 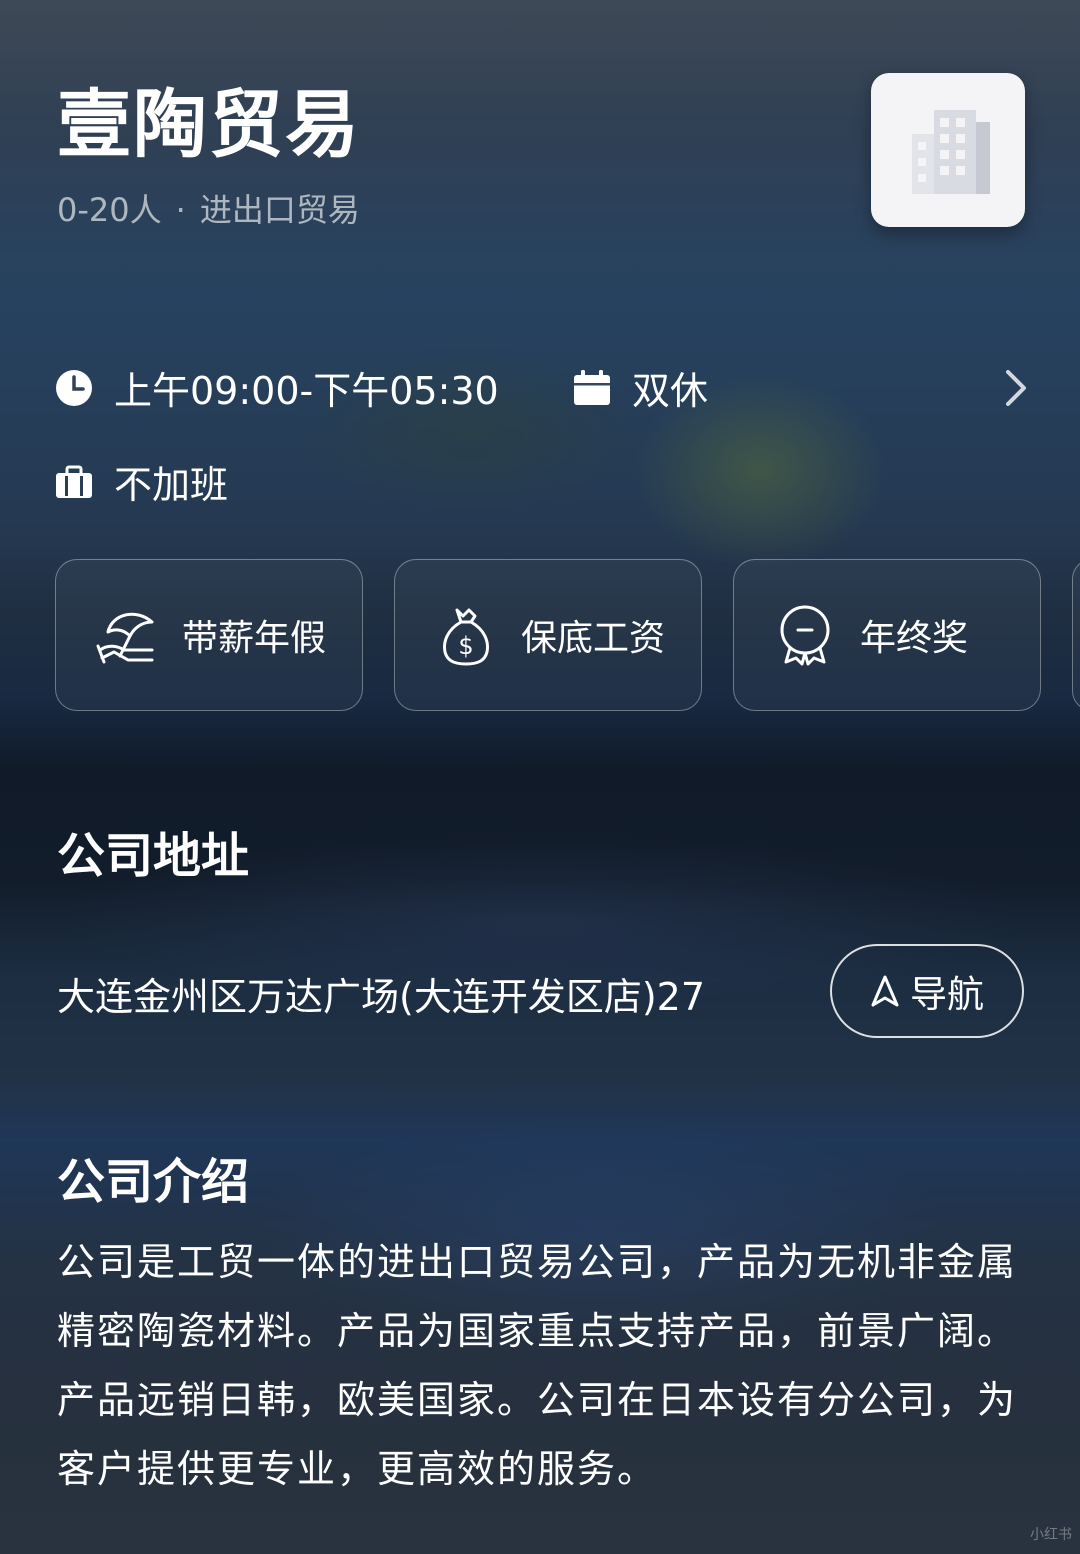 What do you see at coordinates (1076, 635) in the screenshot?
I see `benefit-card-partial` at bounding box center [1076, 635].